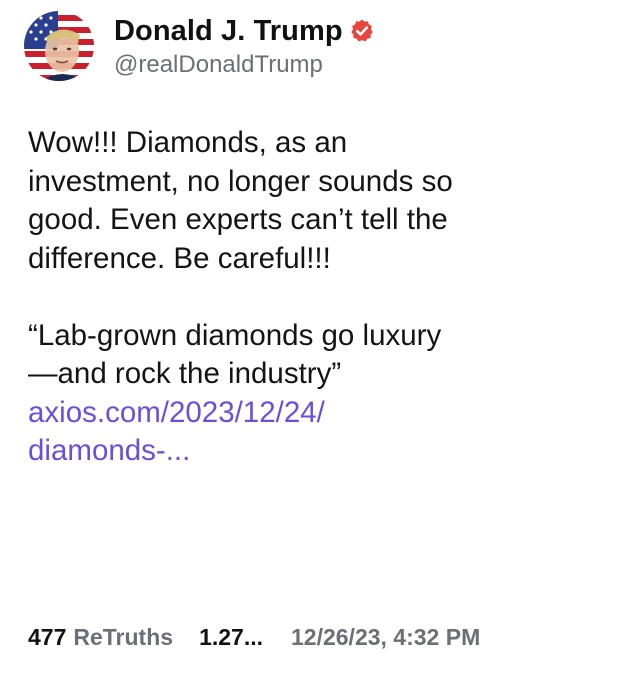  I want to click on post-text-line: difference. Be careful!!!, so click(179, 258).